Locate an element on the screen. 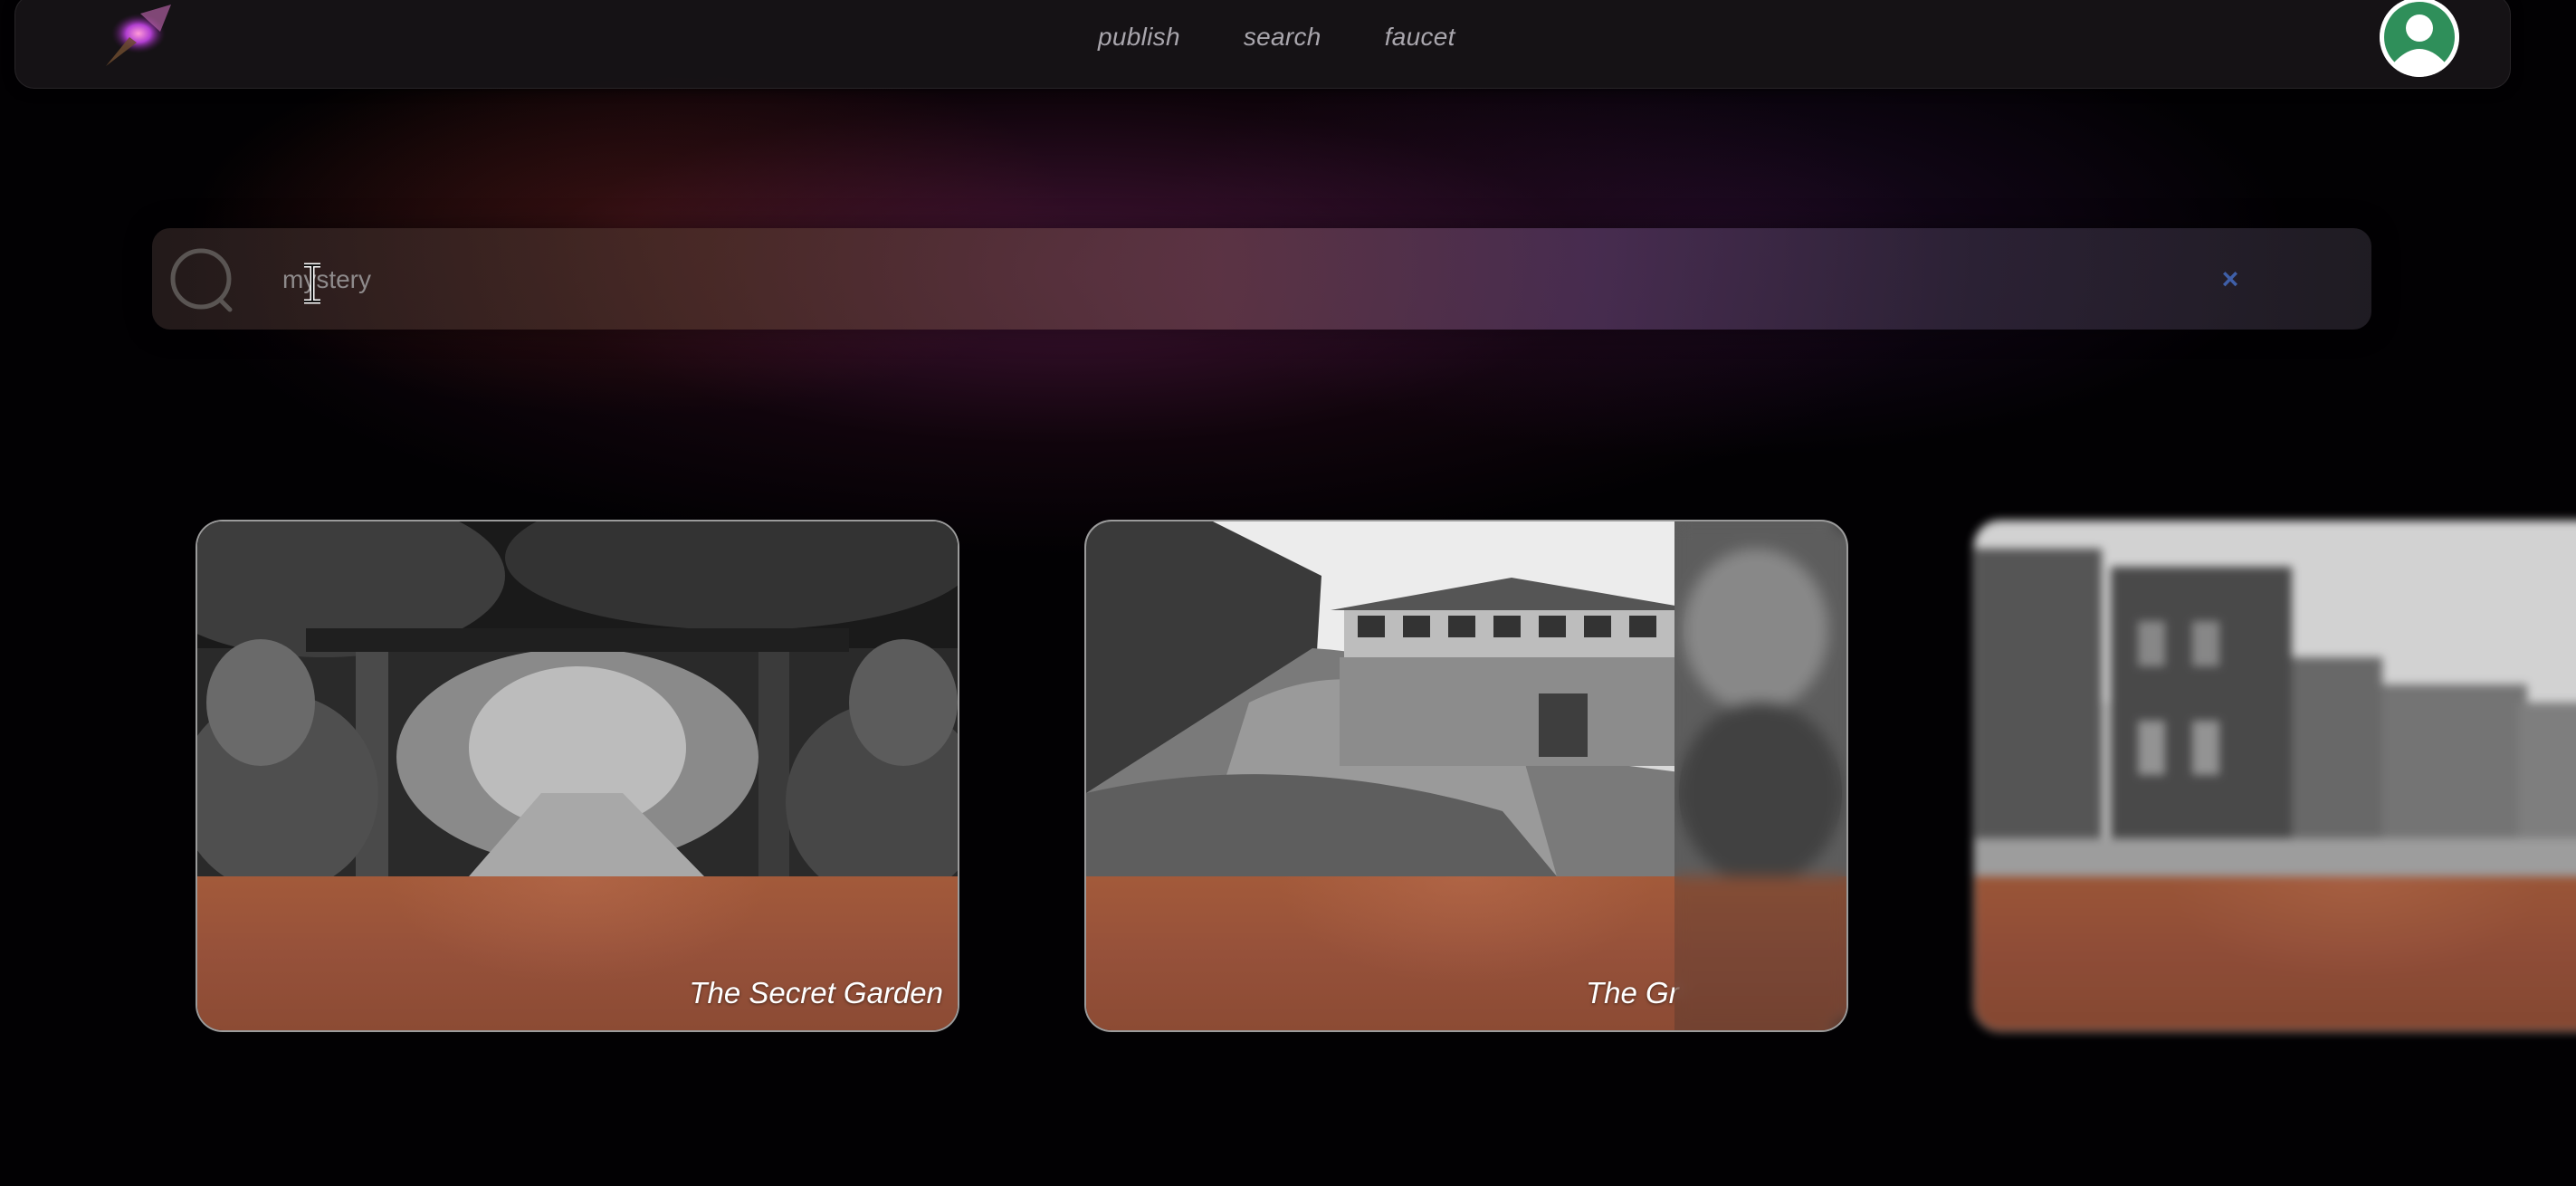  rocket-logo-icon is located at coordinates (136, 37).